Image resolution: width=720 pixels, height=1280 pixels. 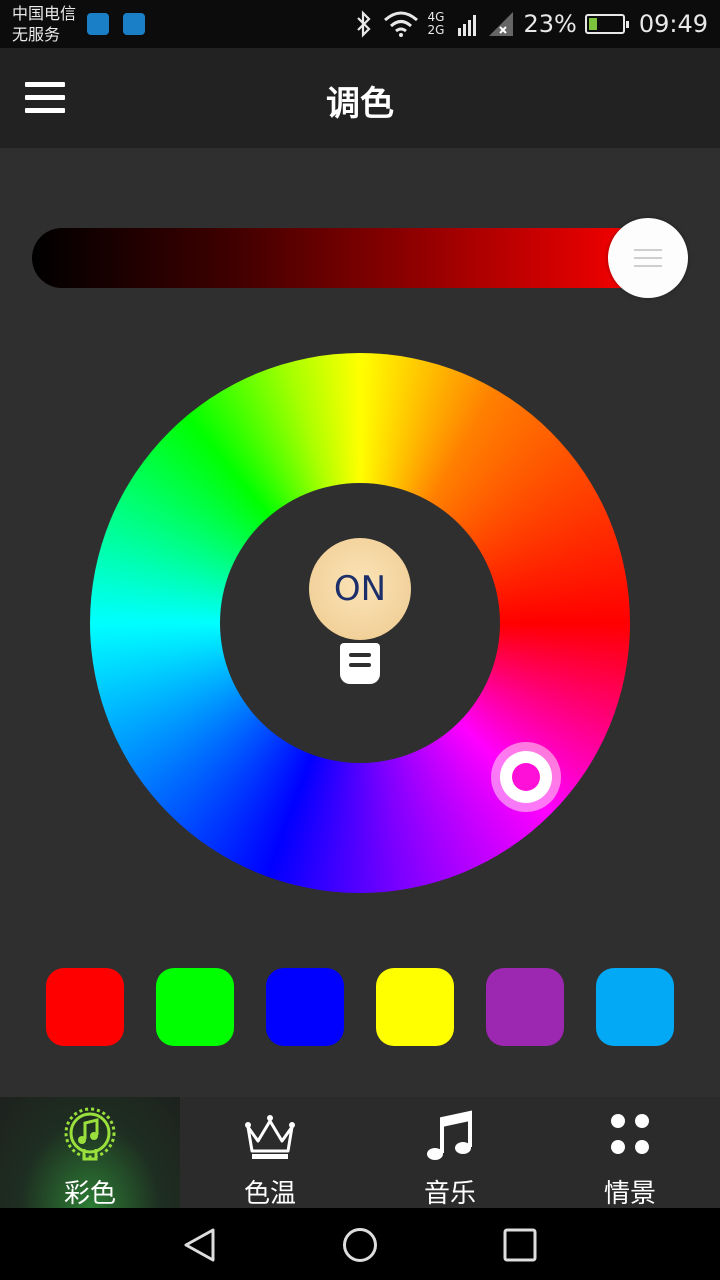 I want to click on tab-color: 彩色, so click(x=90, y=1153).